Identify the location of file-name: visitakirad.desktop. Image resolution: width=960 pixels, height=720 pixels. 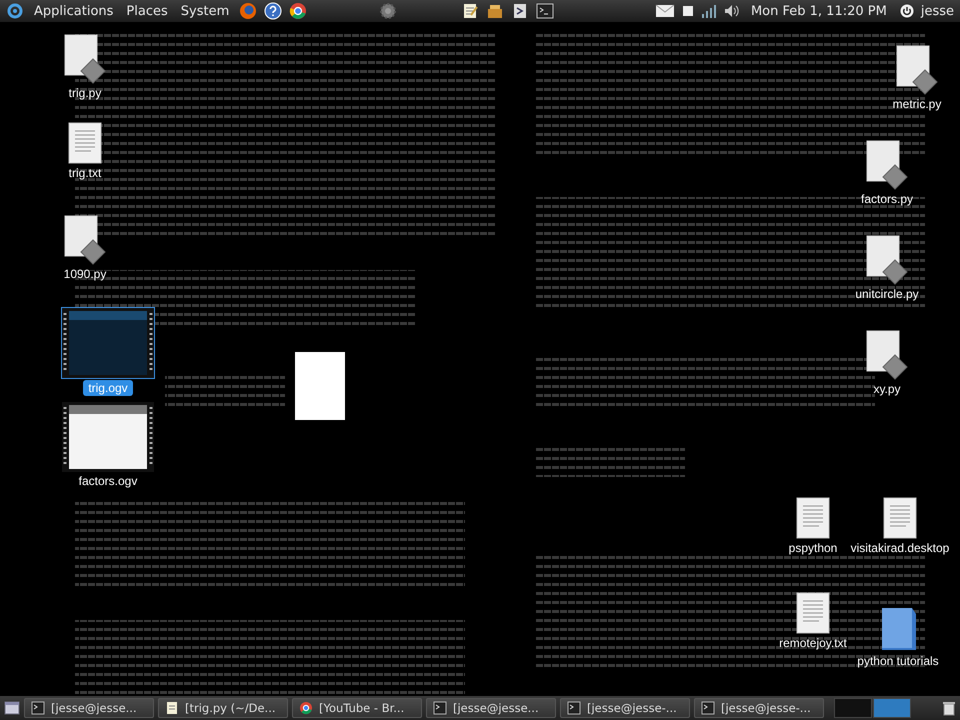
(900, 548).